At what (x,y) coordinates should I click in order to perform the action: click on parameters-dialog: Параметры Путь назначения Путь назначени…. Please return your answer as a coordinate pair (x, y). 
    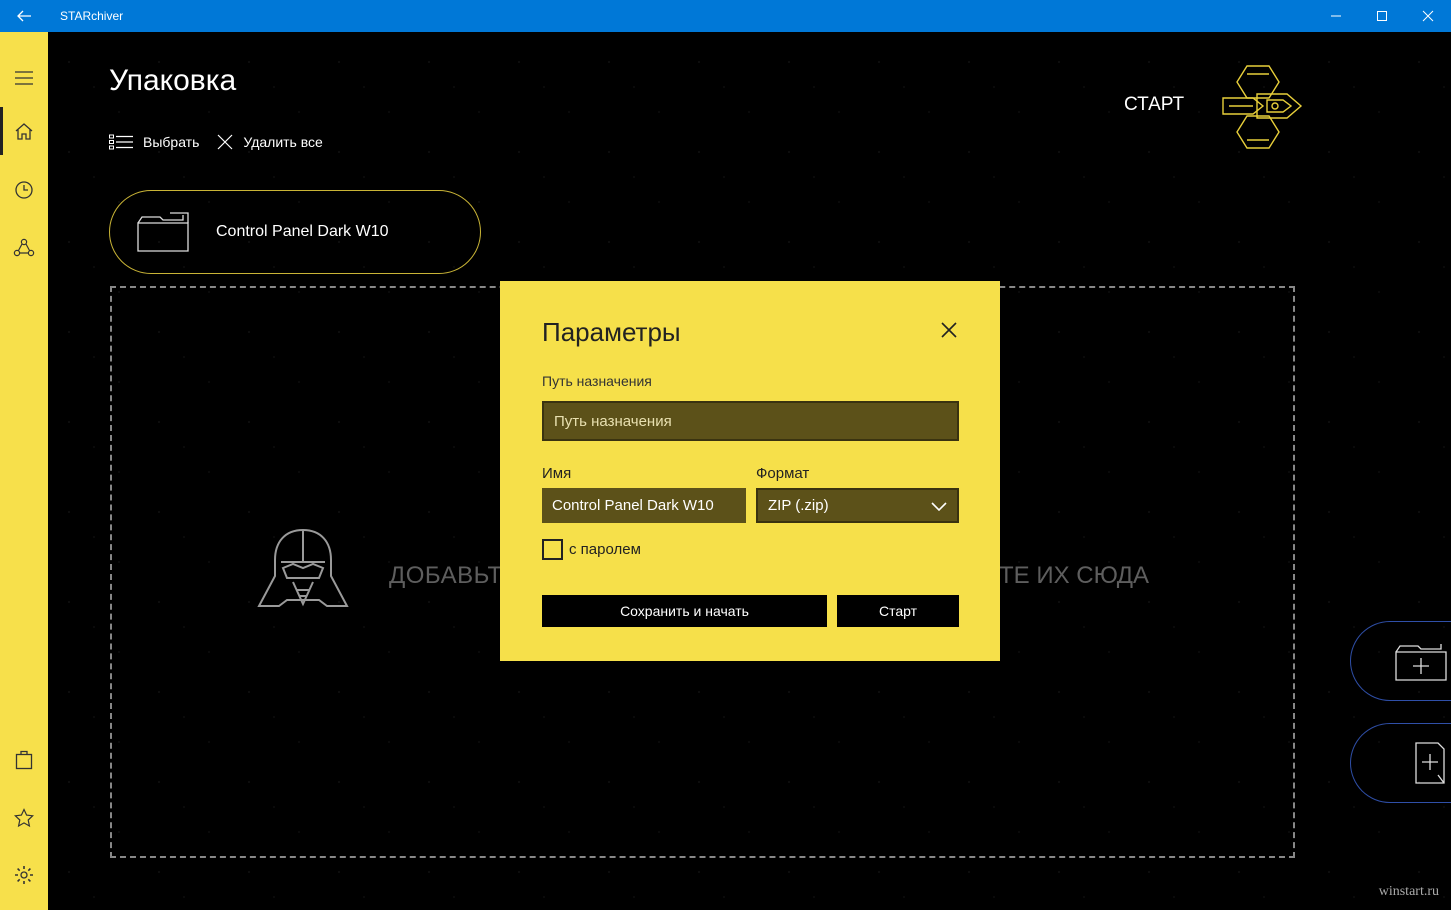
    Looking at the image, I should click on (750, 471).